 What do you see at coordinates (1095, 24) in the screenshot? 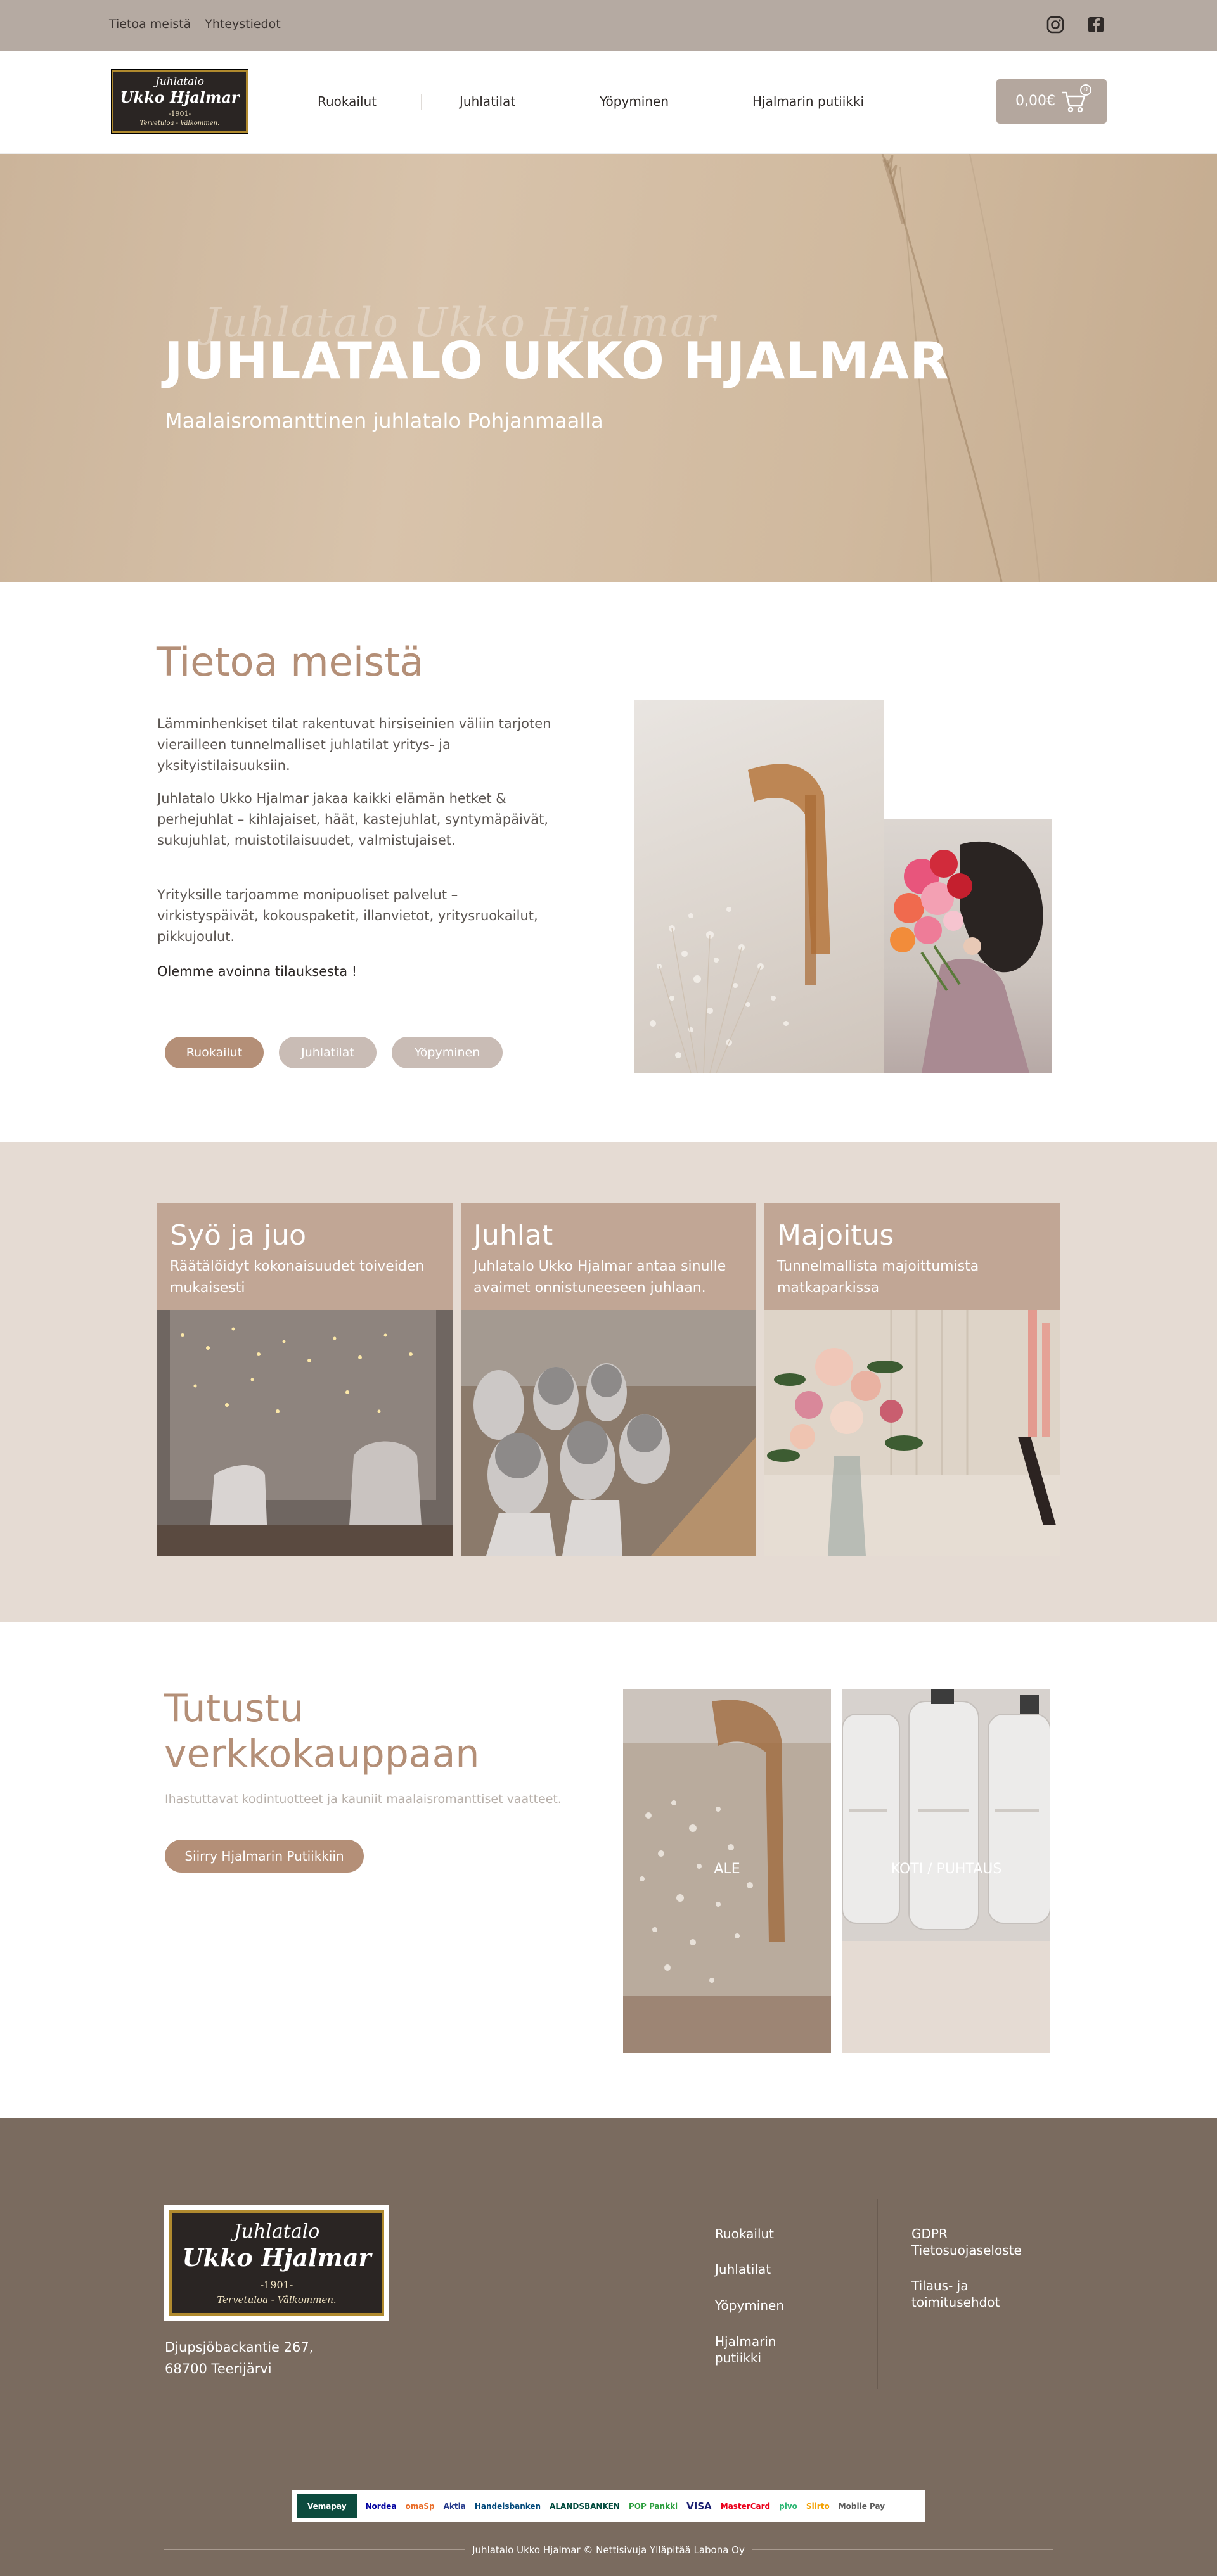
I see `facebook-icon` at bounding box center [1095, 24].